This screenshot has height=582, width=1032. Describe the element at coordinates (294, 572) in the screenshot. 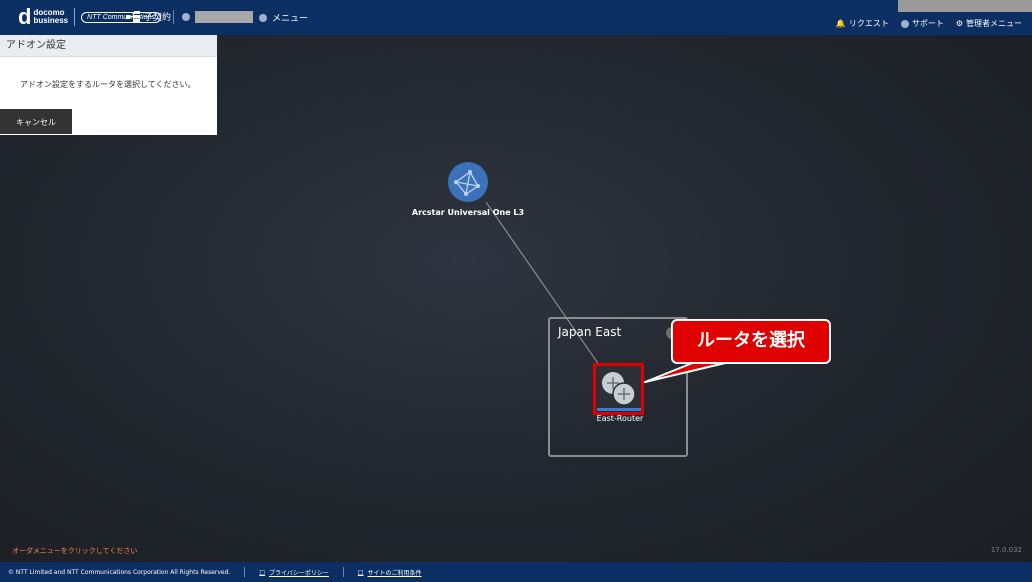

I see `privacy-policy-link: □ プライバシーポリシー` at that location.